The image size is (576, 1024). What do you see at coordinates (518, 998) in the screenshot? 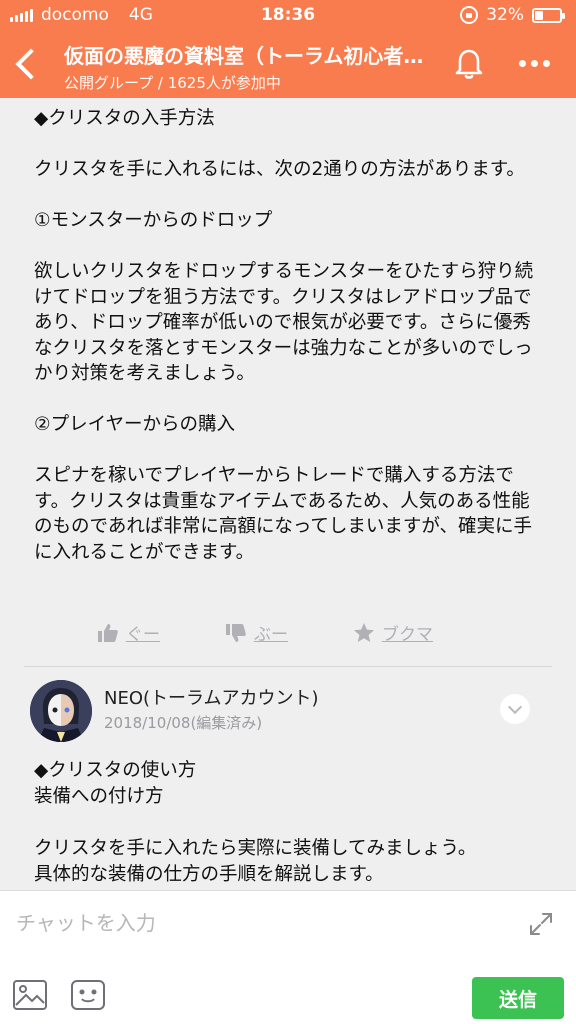
I see `send-button: 送信` at bounding box center [518, 998].